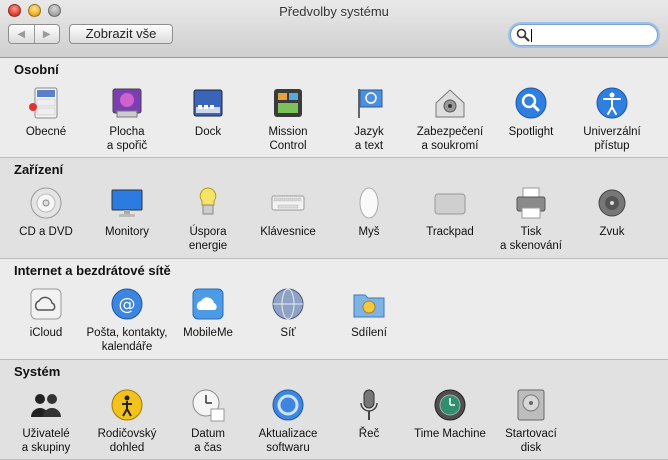 This screenshot has height=460, width=668. Describe the element at coordinates (612, 119) in the screenshot. I see `pref-pane-accessibility: Univerzální přístup` at that location.